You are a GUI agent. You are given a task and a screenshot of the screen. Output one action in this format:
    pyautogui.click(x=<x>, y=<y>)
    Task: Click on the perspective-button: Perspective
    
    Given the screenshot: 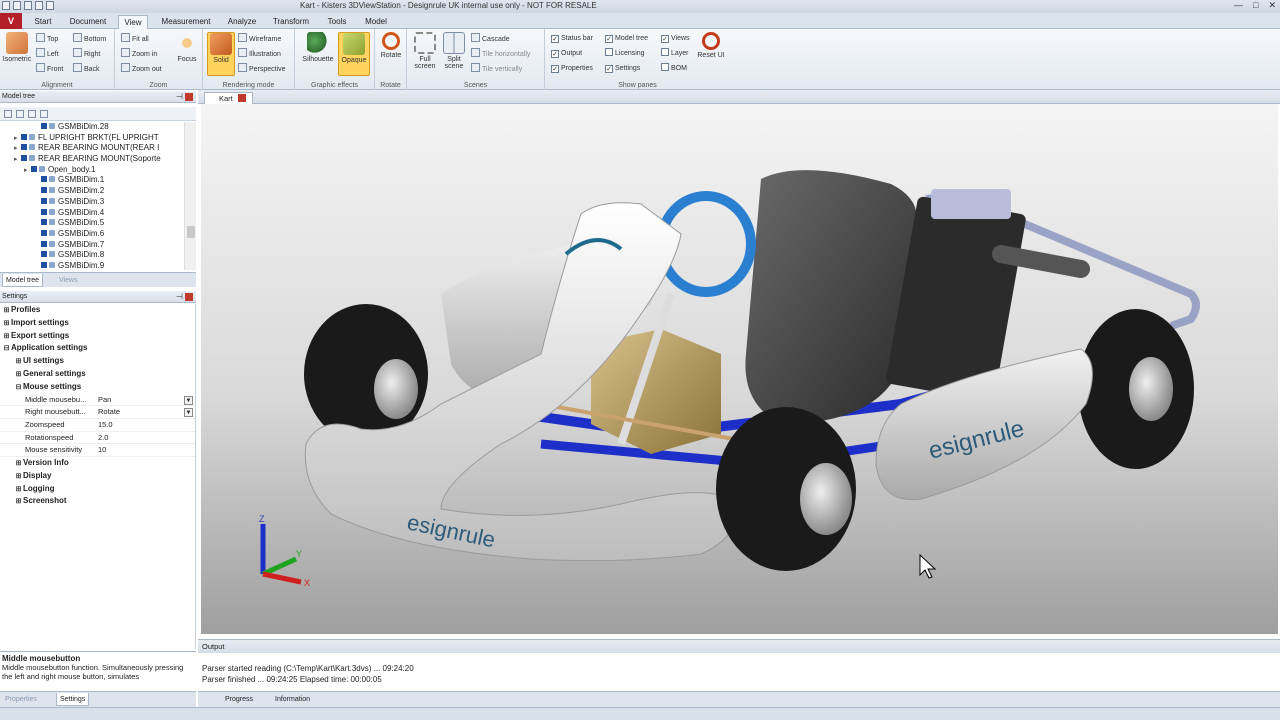 What is the action you would take?
    pyautogui.click(x=262, y=69)
    